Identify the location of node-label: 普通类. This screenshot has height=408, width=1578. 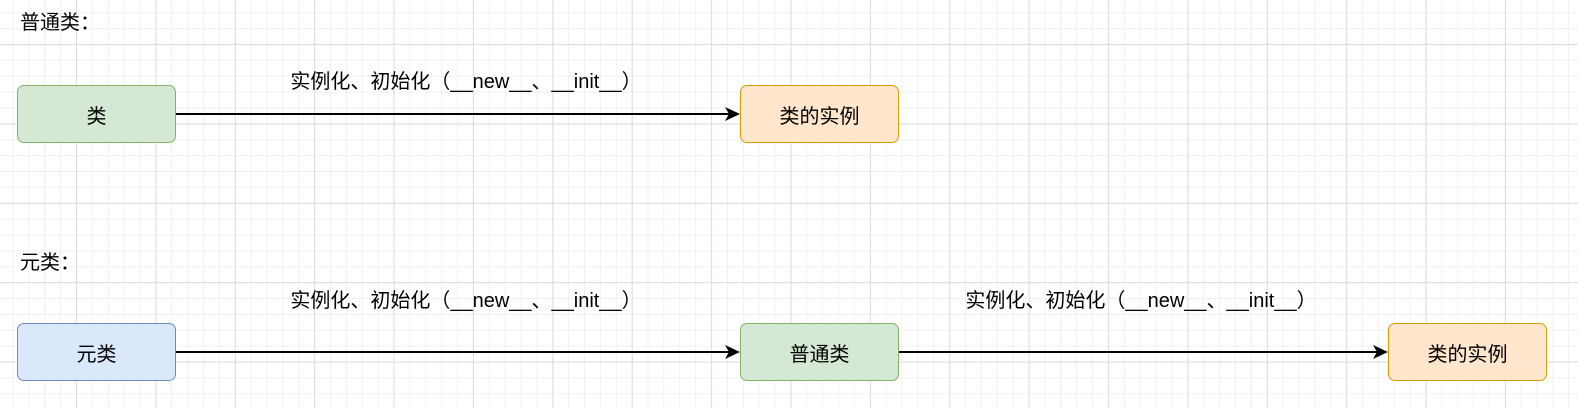
(819, 354).